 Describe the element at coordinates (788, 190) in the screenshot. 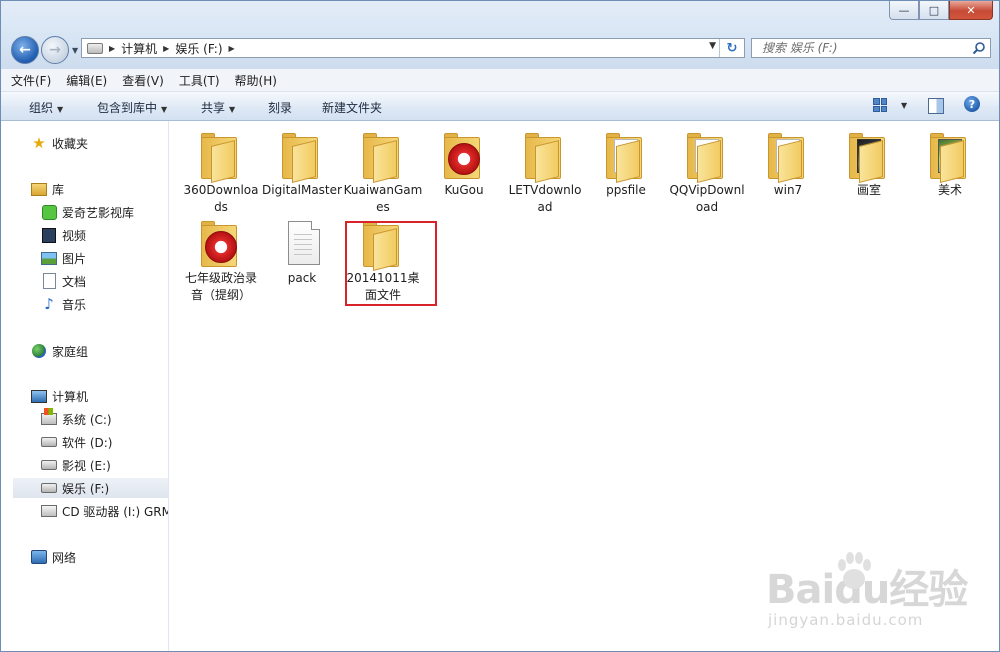

I see `item-label: win7` at that location.